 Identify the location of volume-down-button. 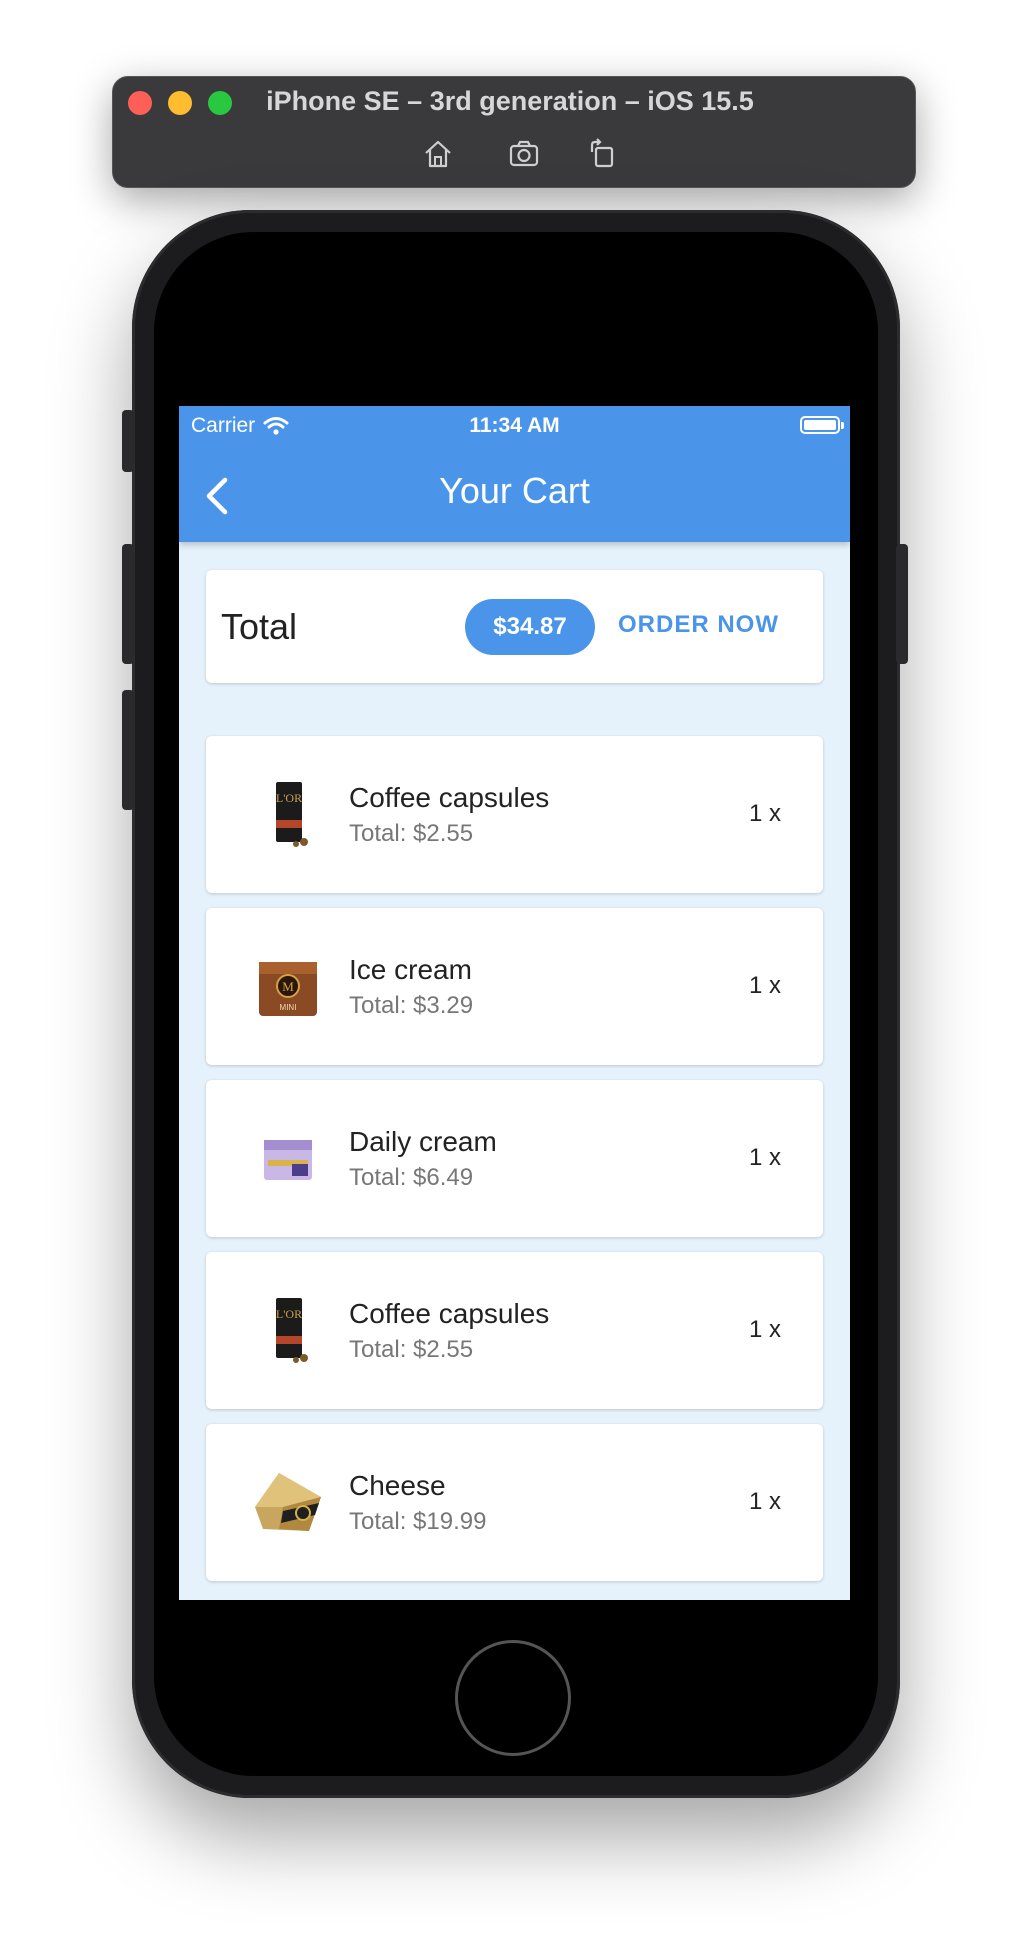
(128, 750).